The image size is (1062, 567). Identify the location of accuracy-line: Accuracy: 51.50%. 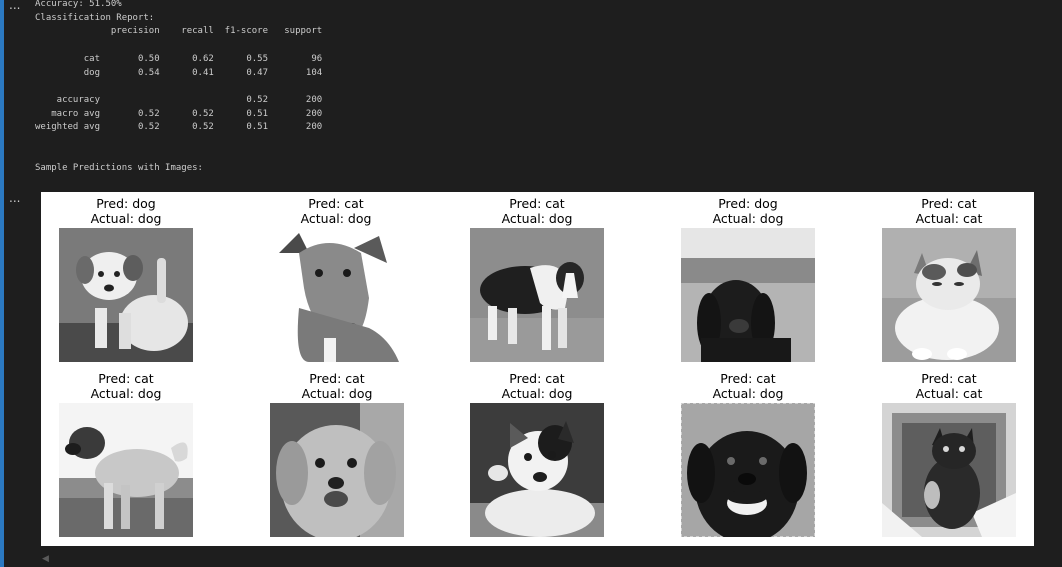
(78, 4).